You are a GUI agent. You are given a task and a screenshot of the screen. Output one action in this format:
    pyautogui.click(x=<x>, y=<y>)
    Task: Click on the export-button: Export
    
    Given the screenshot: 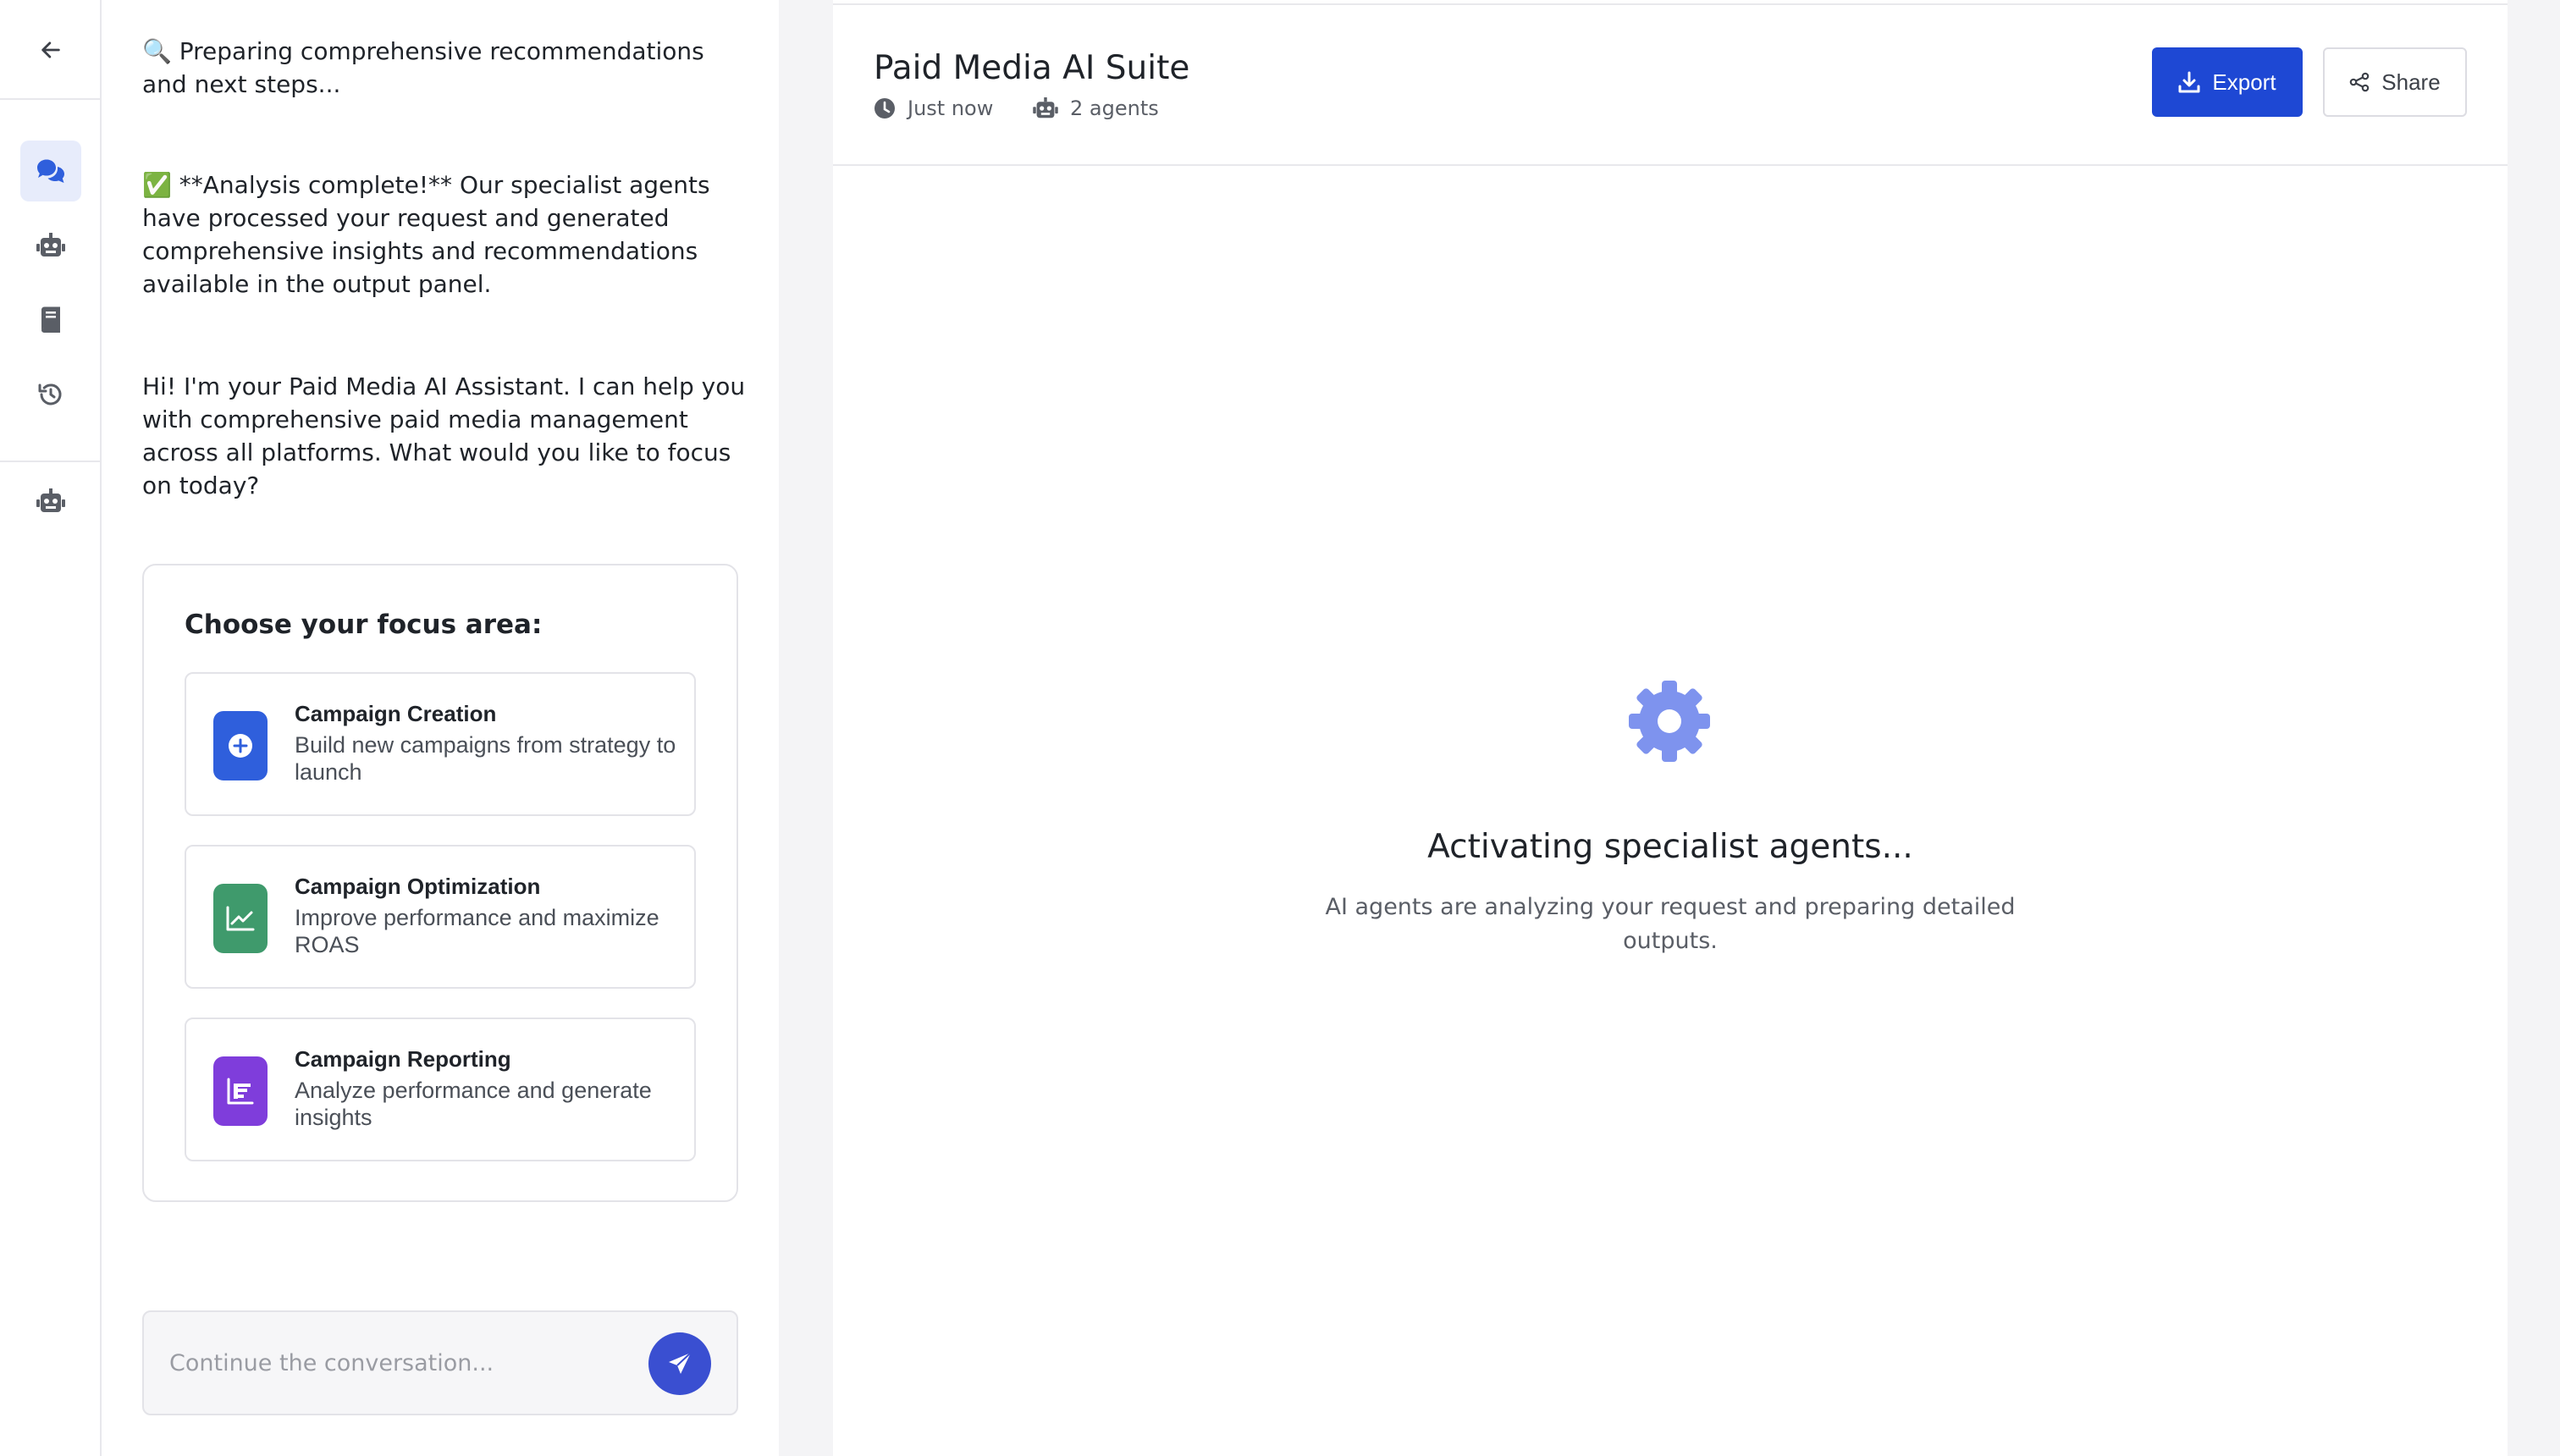 What is the action you would take?
    pyautogui.click(x=2227, y=82)
    